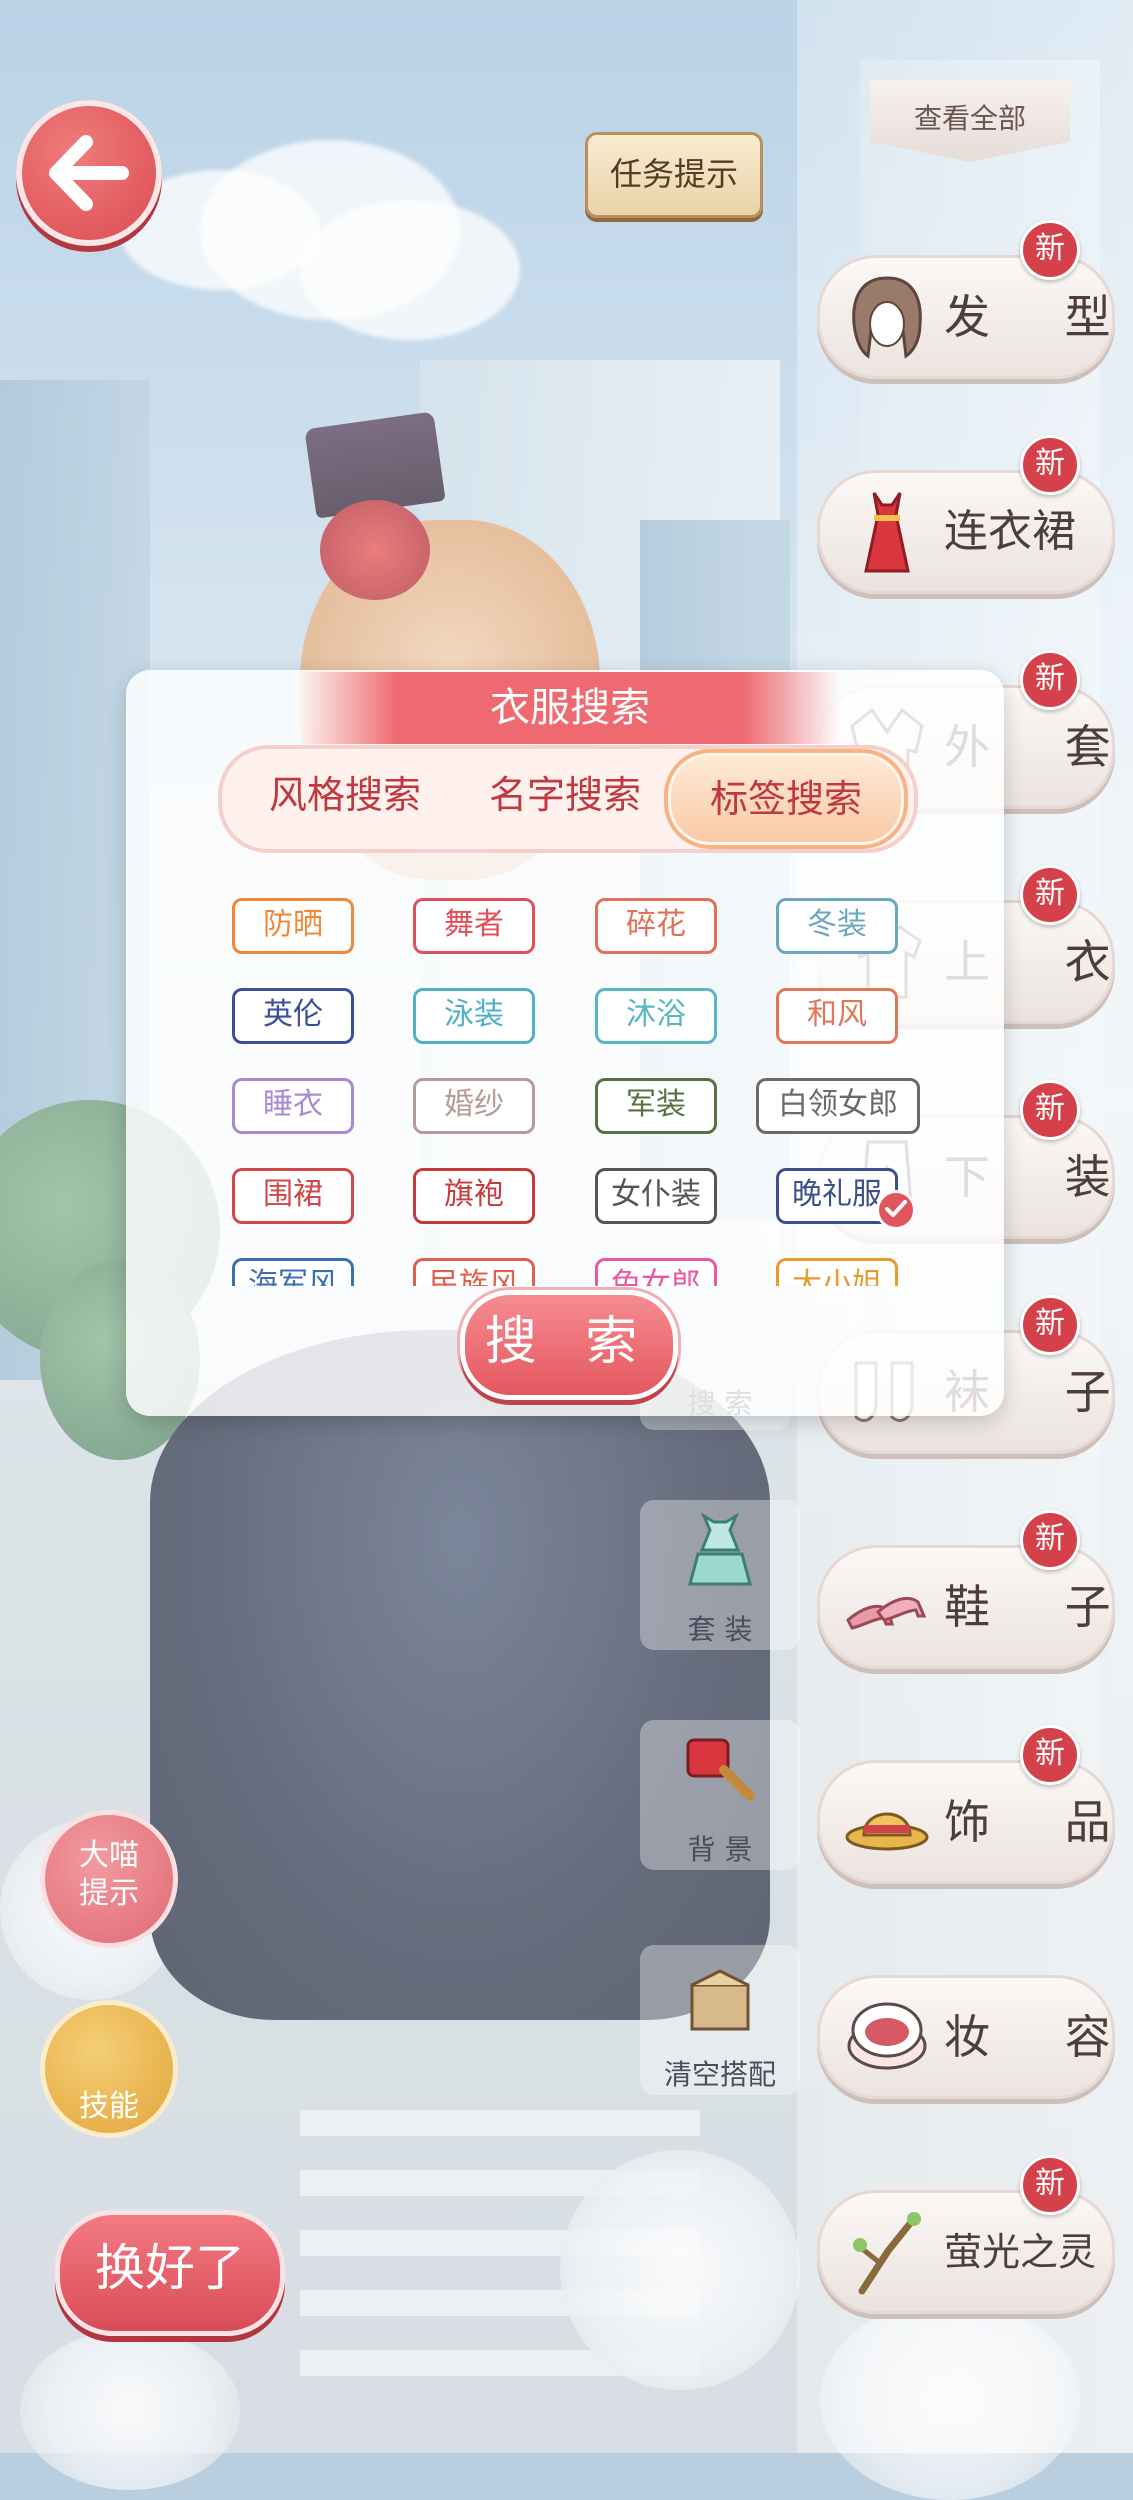  I want to click on tag-9: 婚纱, so click(474, 1106).